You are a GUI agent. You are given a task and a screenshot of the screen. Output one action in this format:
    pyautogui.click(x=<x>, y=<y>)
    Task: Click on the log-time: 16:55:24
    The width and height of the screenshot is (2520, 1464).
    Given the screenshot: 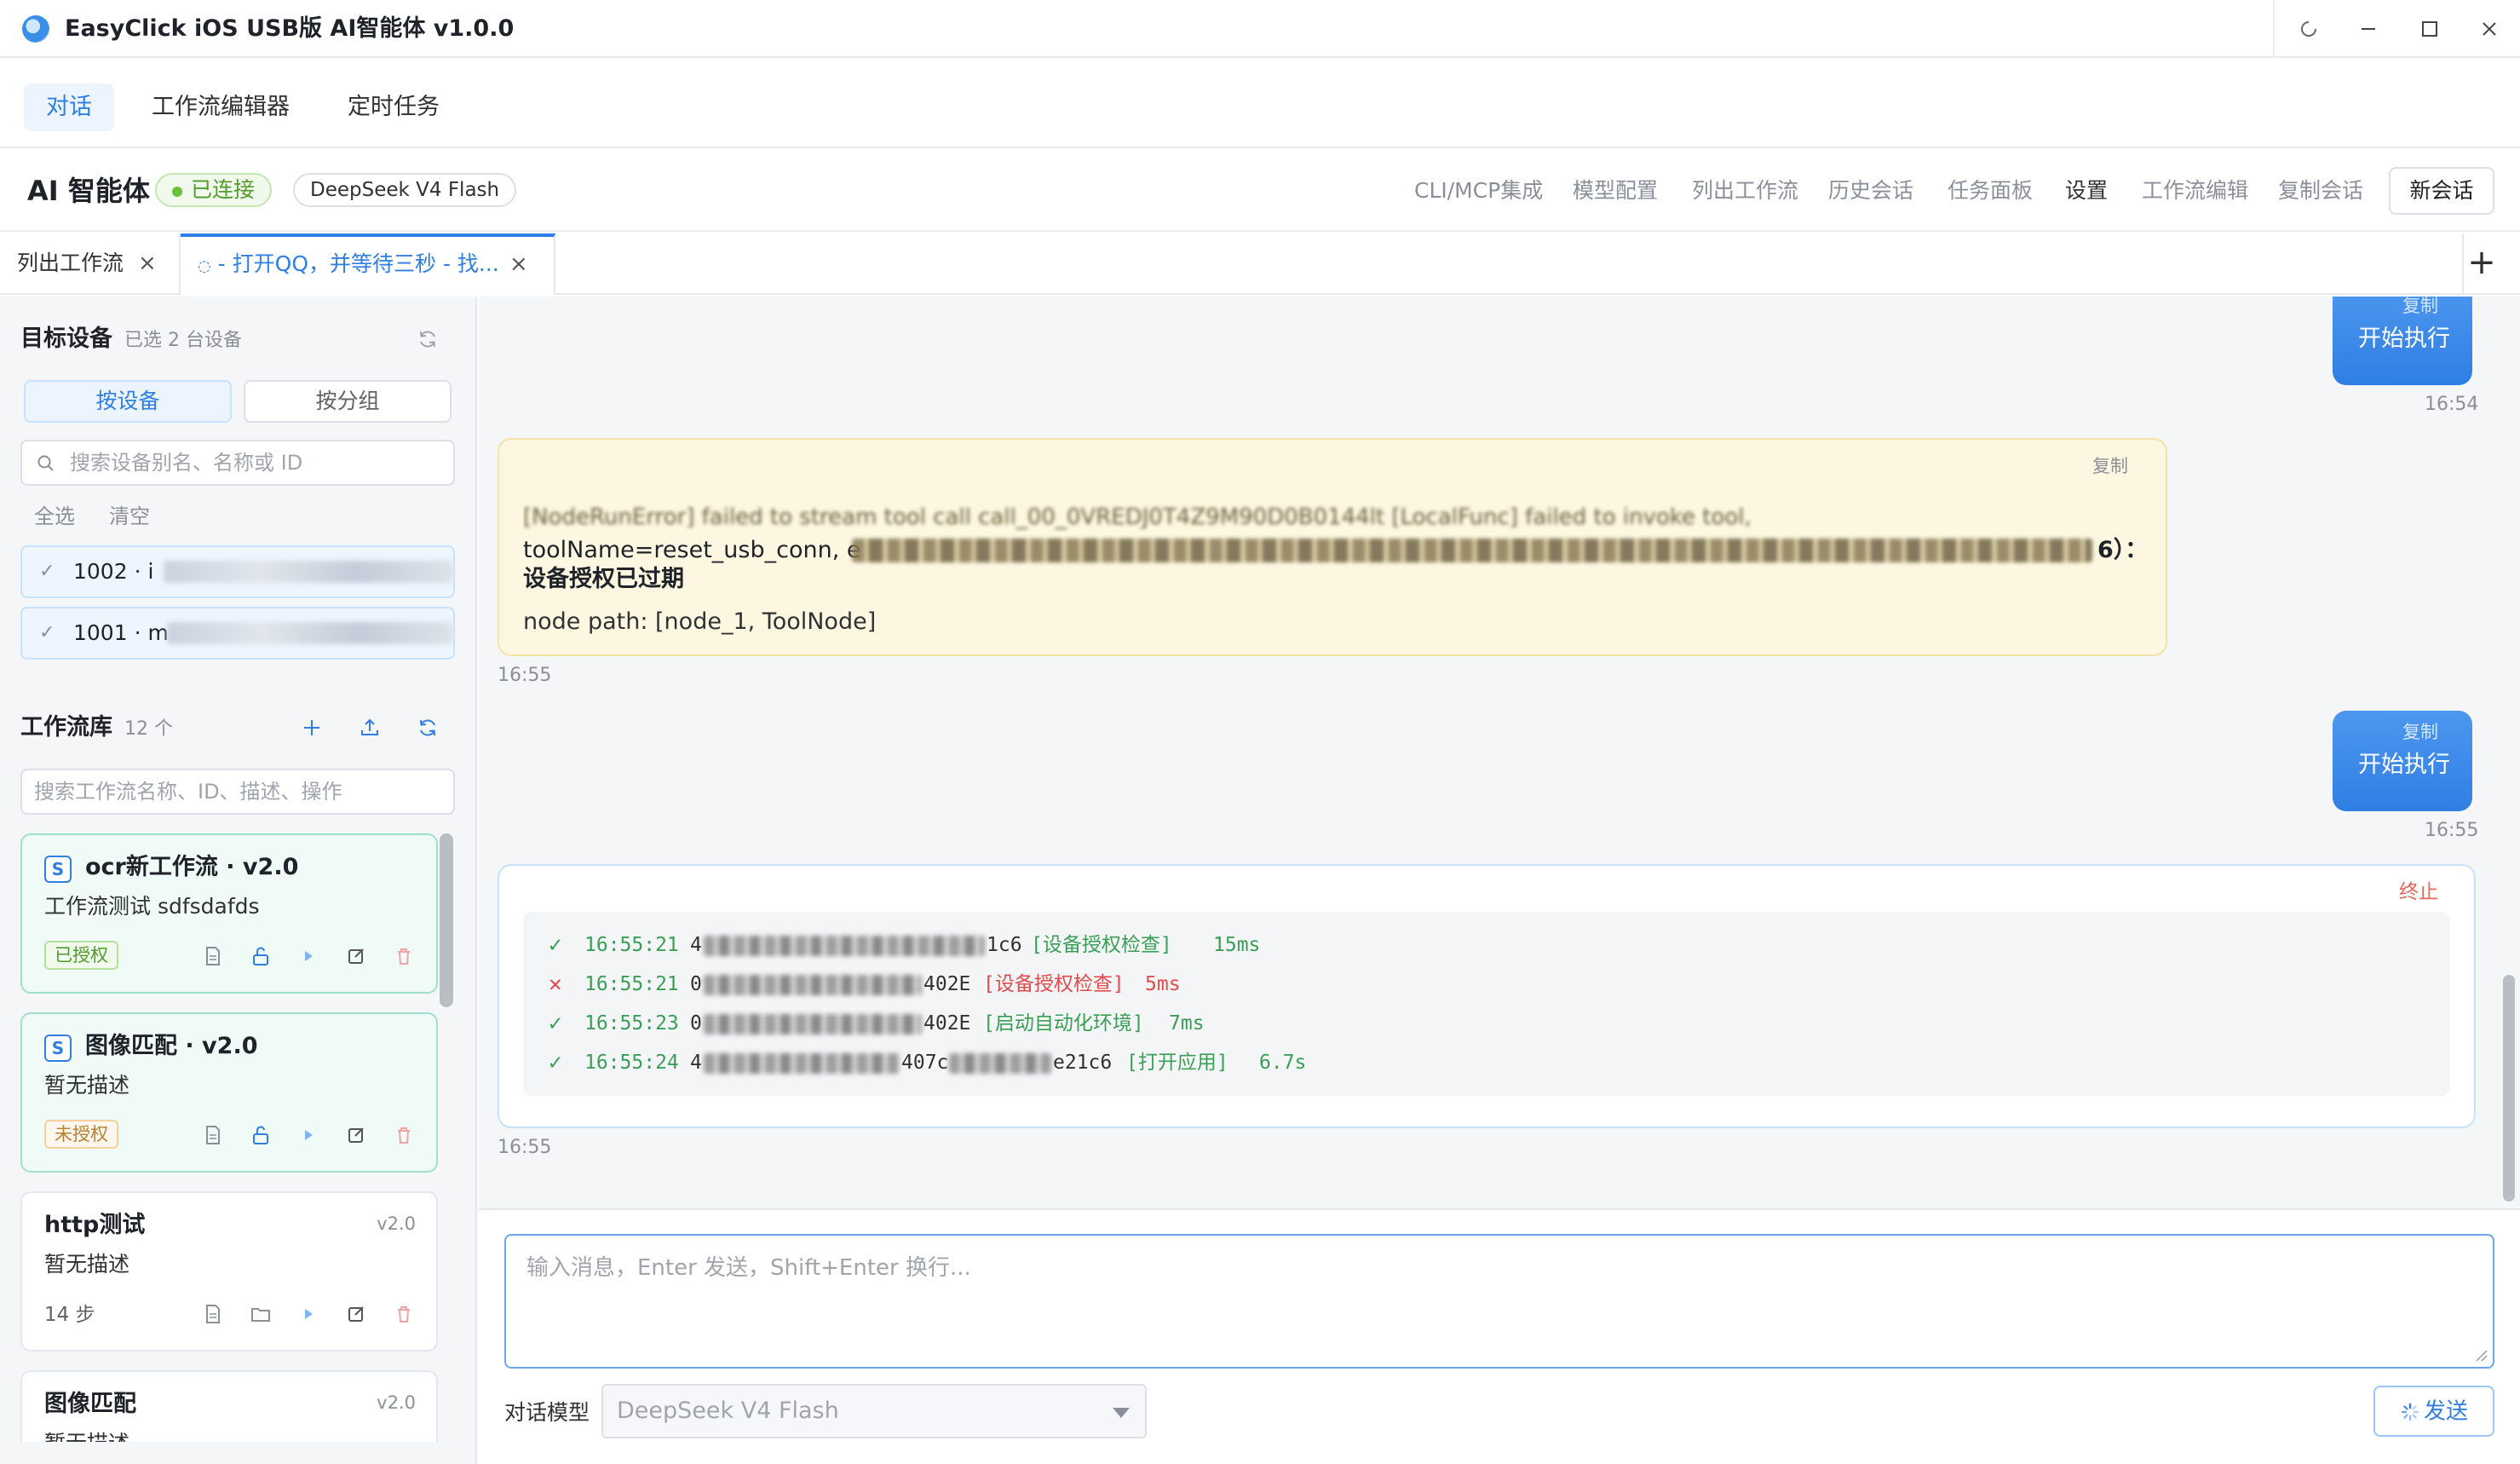 What is the action you would take?
    pyautogui.click(x=632, y=1063)
    